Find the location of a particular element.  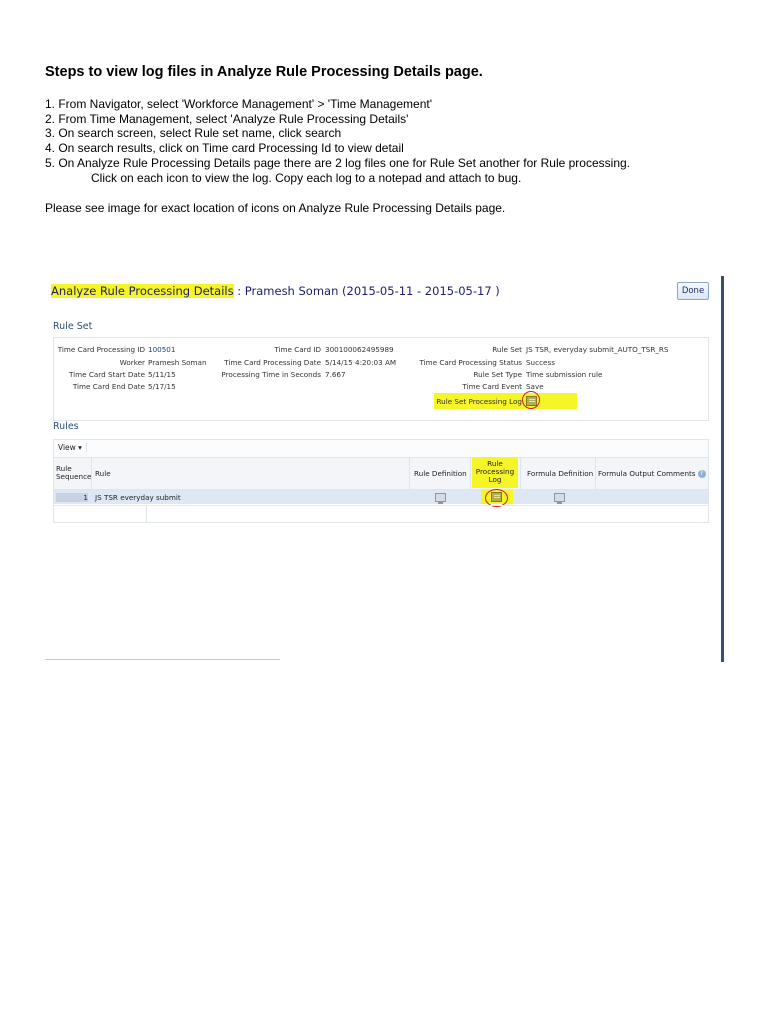

rule-definition-icon is located at coordinates (440, 498).